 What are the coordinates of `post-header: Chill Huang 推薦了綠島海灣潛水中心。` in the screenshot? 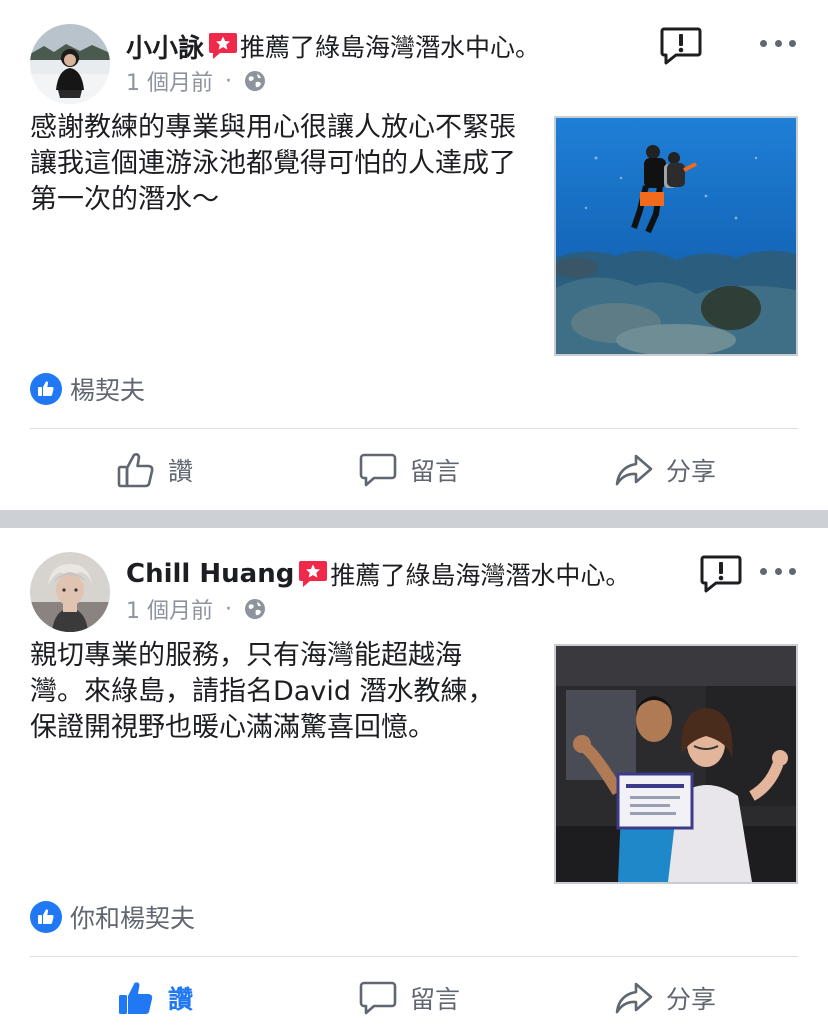 It's located at (378, 574).